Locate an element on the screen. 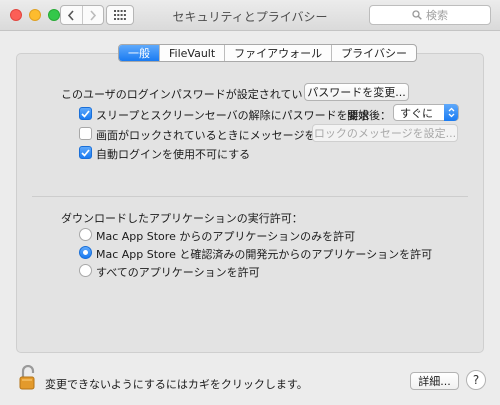 The width and height of the screenshot is (500, 405). title-bar: セキュリティとプライバシー 検索 is located at coordinates (250, 15).